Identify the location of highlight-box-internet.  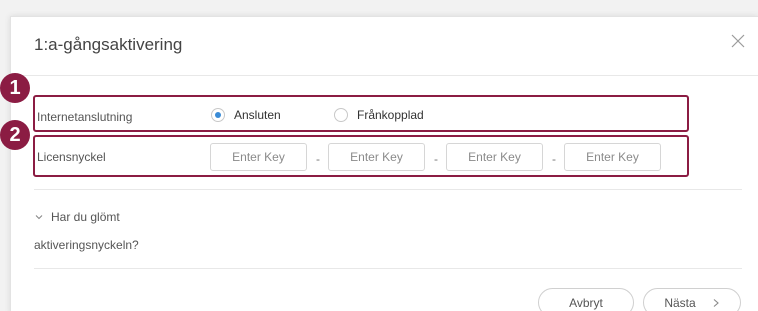
(361, 113).